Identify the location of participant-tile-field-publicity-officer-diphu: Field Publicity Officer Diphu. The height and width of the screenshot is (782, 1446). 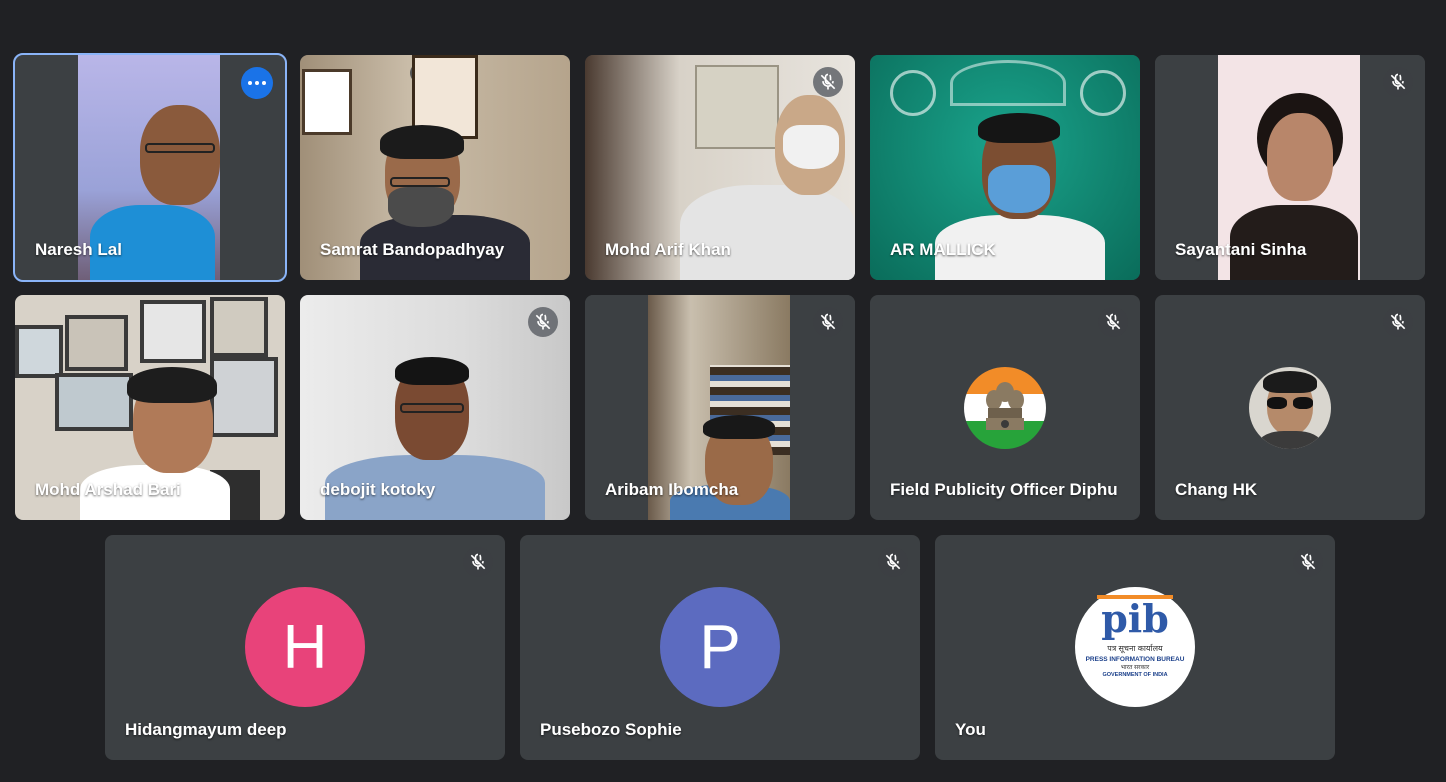
(1005, 407).